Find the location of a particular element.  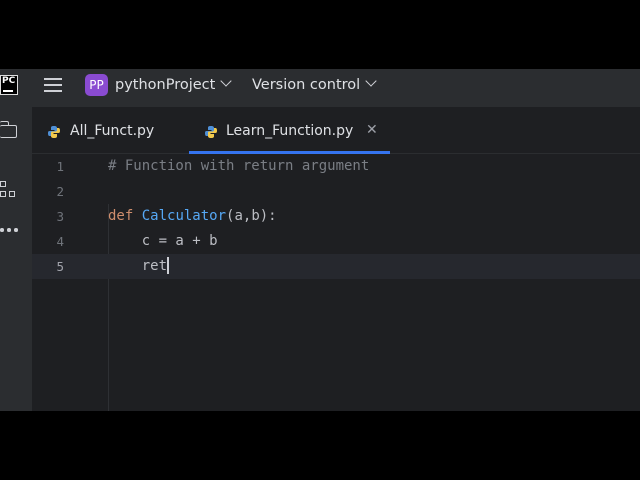

code-text: def Calculator(a,b): is located at coordinates (192, 216).